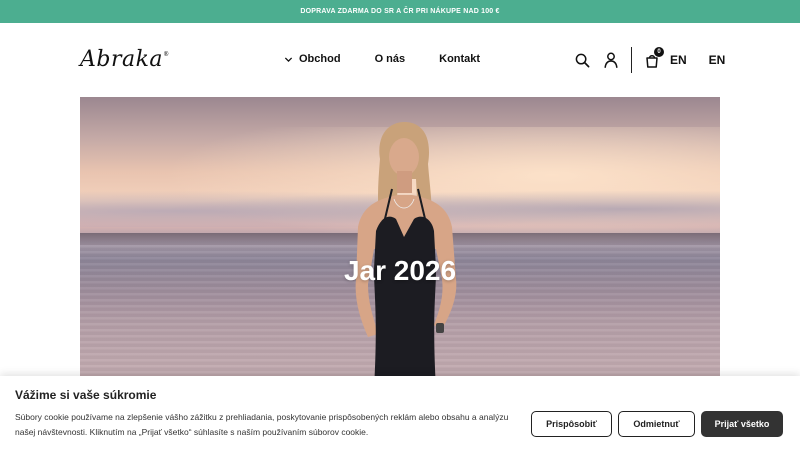 The image size is (800, 450). I want to click on header-divider, so click(631, 60).